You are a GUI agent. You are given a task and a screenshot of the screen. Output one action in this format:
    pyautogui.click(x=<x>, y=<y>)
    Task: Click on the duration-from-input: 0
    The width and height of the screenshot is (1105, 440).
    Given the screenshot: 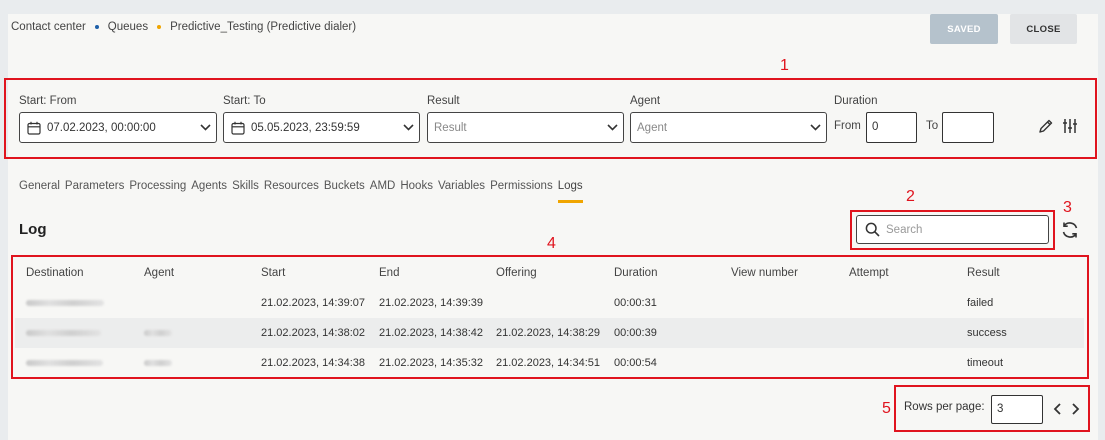 What is the action you would take?
    pyautogui.click(x=891, y=127)
    